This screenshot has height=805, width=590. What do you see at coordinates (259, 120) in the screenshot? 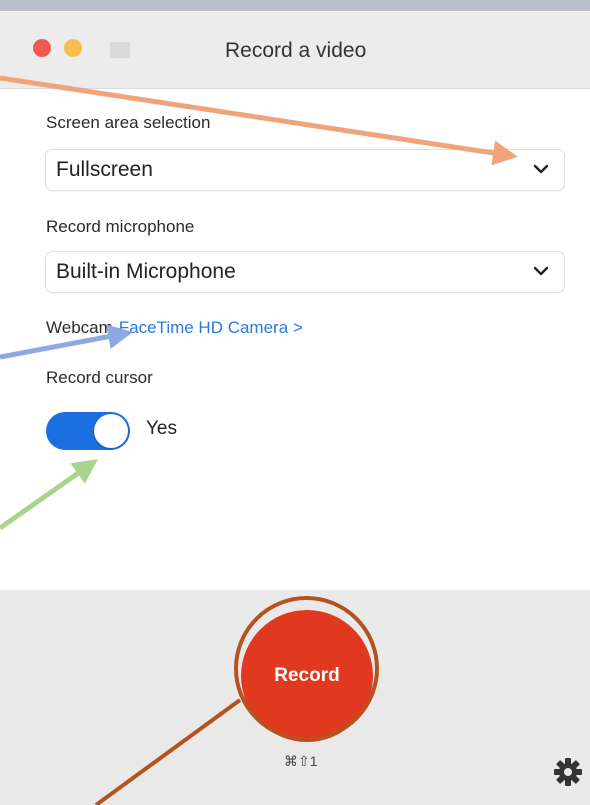
I see `annotation-arrow-orange` at bounding box center [259, 120].